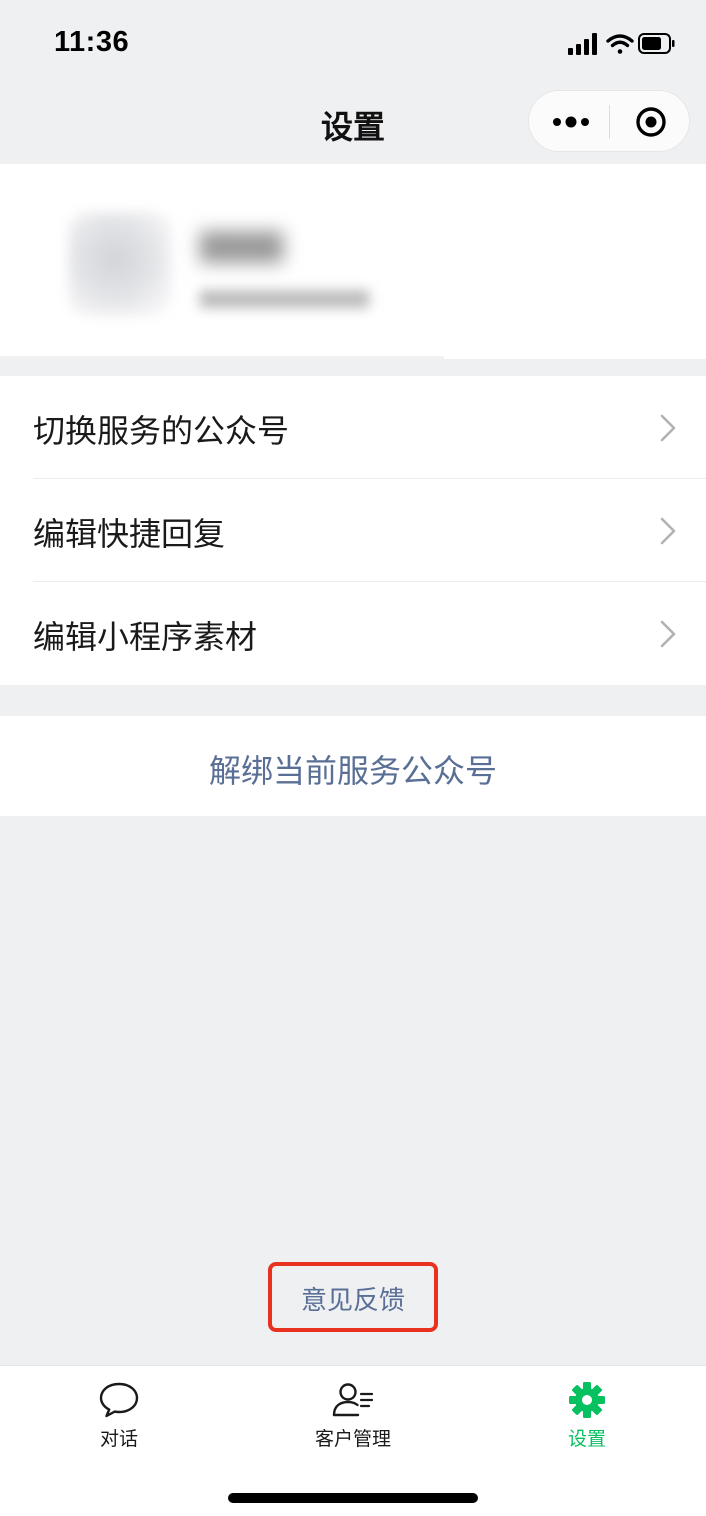 Image resolution: width=706 pixels, height=1516 pixels. Describe the element at coordinates (161, 431) in the screenshot. I see `menu-item-label: 切换服务的公众号` at that location.